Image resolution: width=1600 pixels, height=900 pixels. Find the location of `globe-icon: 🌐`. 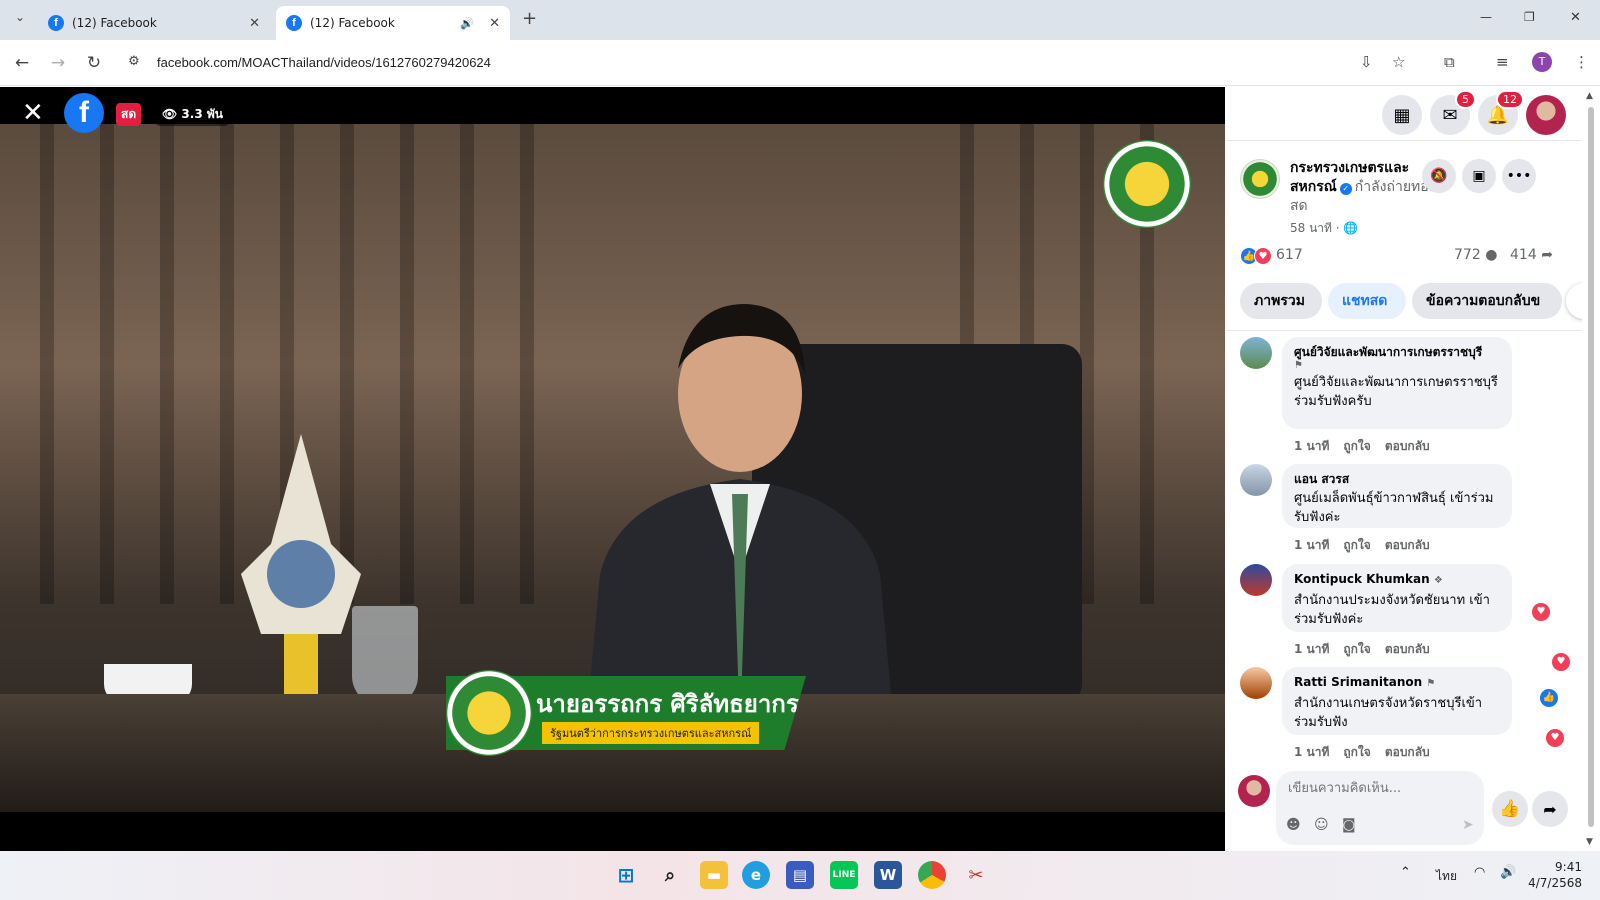

globe-icon: 🌐 is located at coordinates (1351, 228).